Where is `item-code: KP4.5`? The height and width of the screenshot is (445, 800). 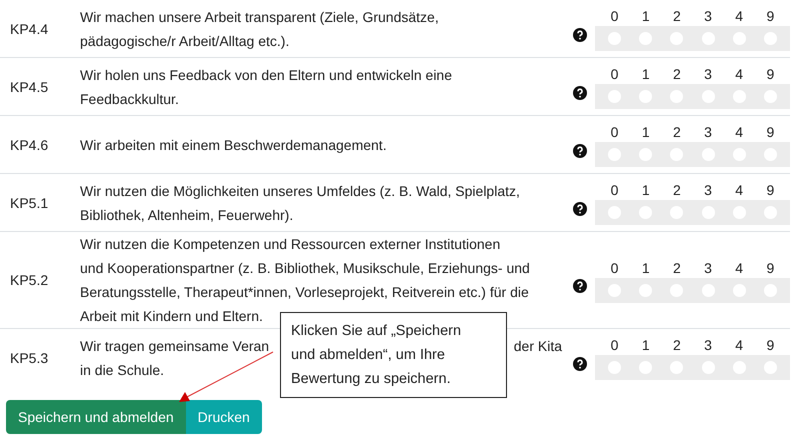
item-code: KP4.5 is located at coordinates (29, 86).